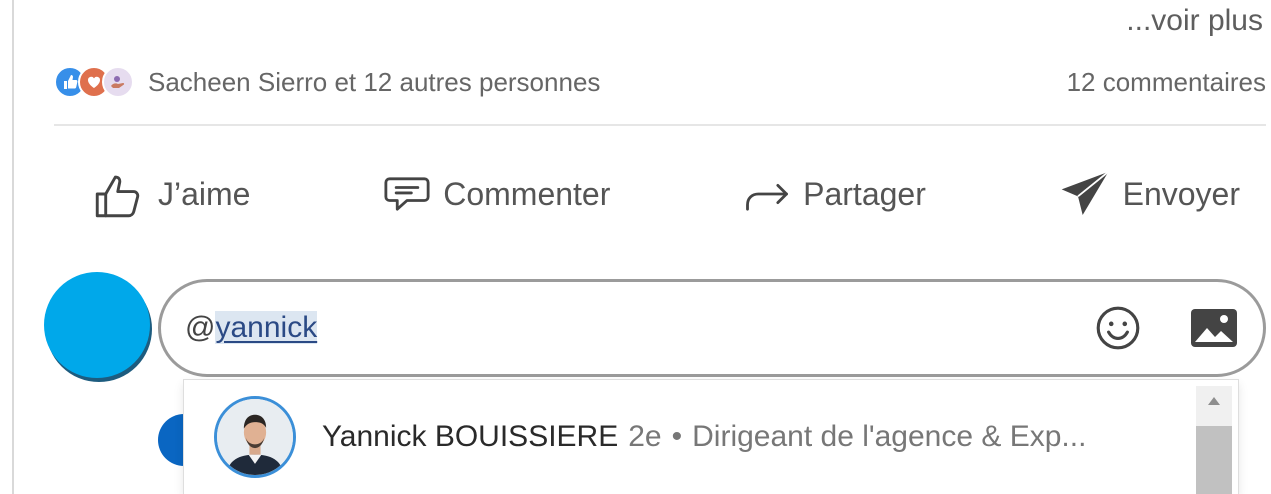  I want to click on mention-text: yannick, so click(266, 327).